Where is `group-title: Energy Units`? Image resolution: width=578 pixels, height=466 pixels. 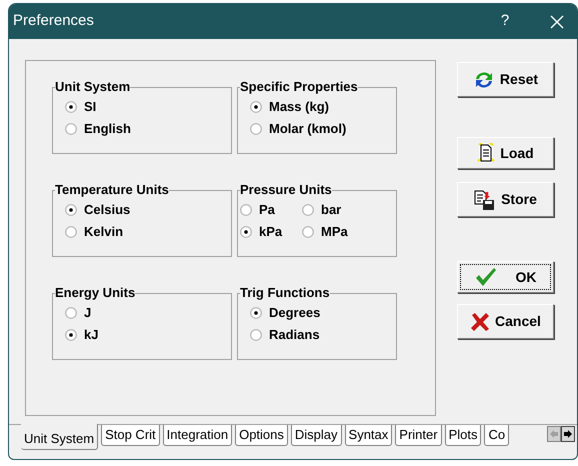 group-title: Energy Units is located at coordinates (95, 293).